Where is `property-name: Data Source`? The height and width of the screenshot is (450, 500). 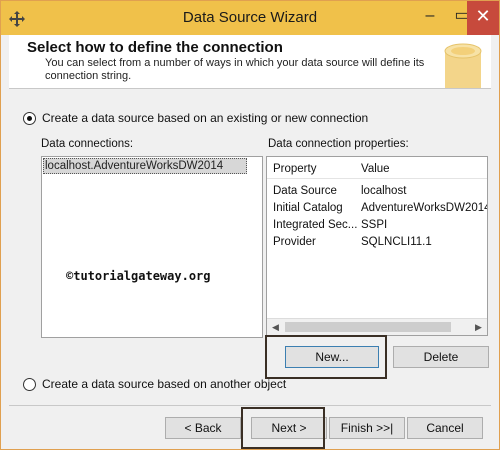
property-name: Data Source is located at coordinates (305, 191).